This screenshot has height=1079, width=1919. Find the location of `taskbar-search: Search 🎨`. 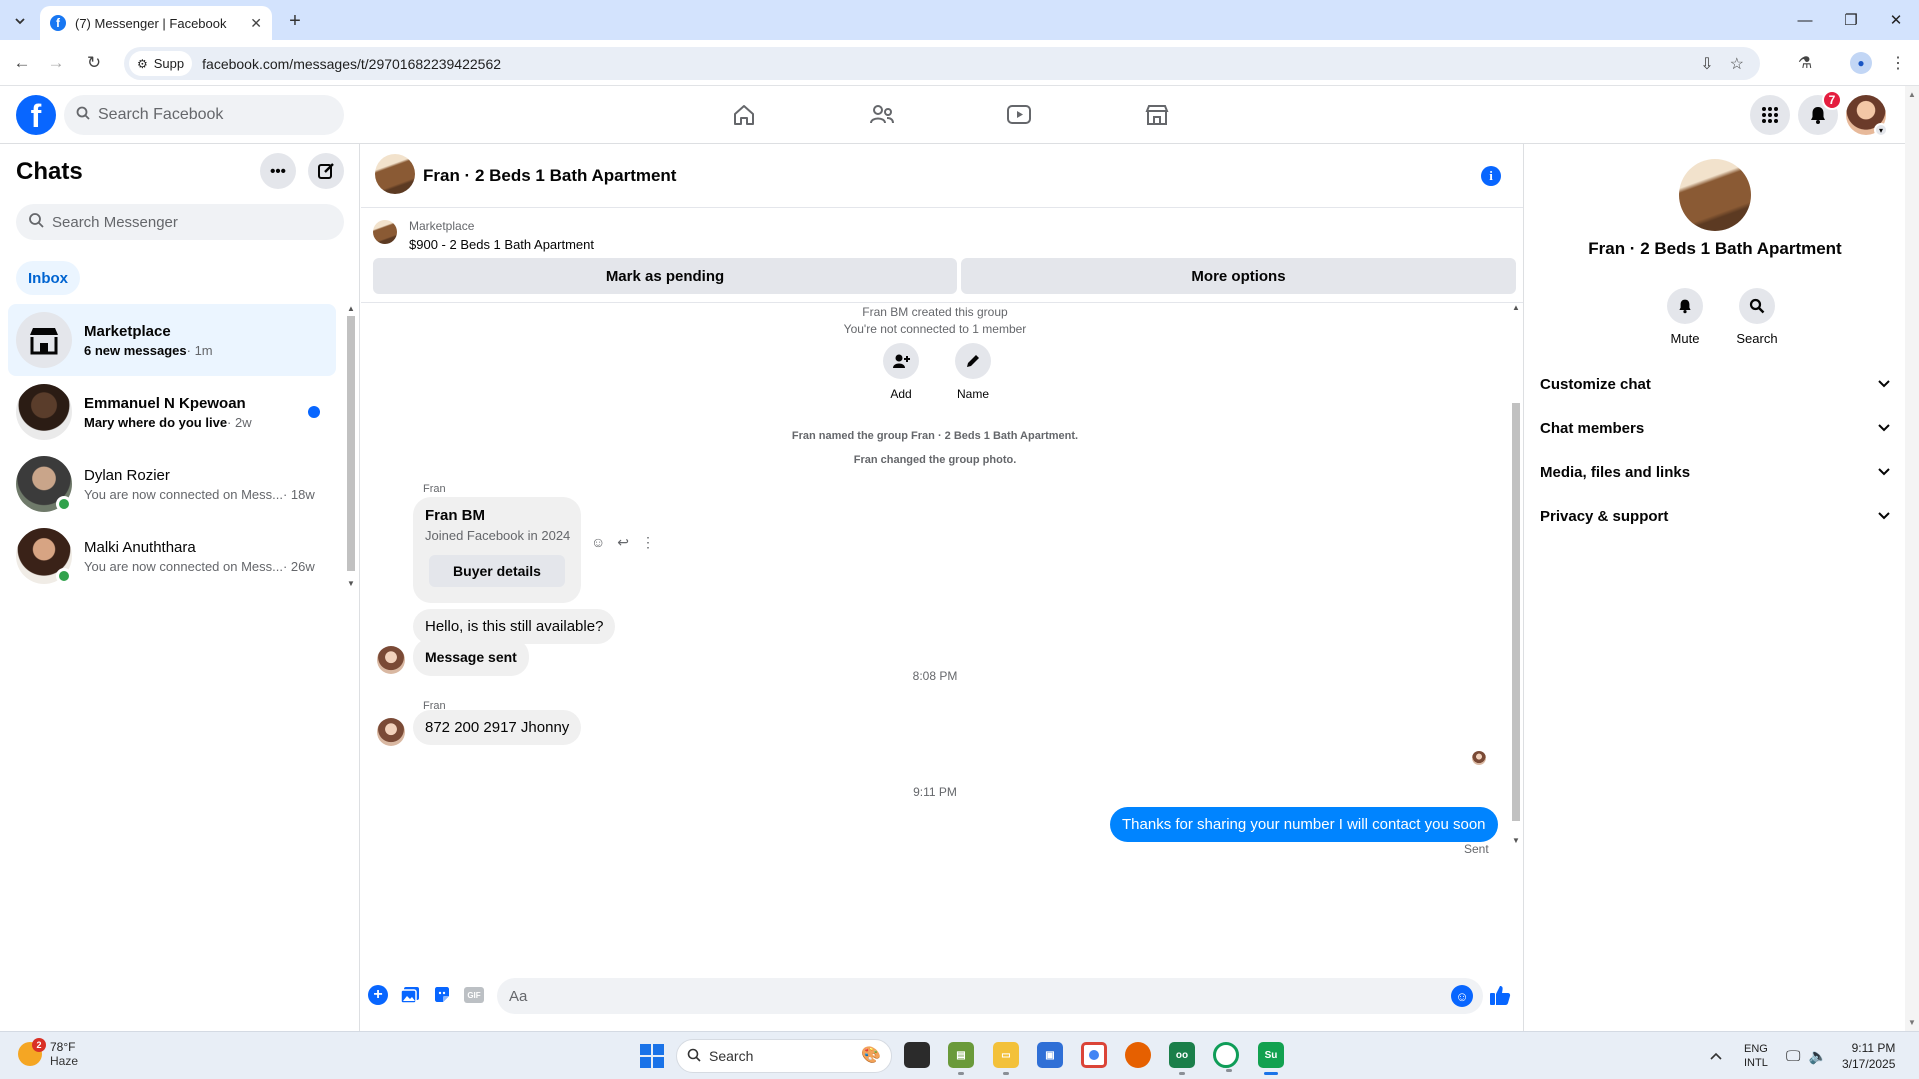

taskbar-search: Search 🎨 is located at coordinates (784, 1056).